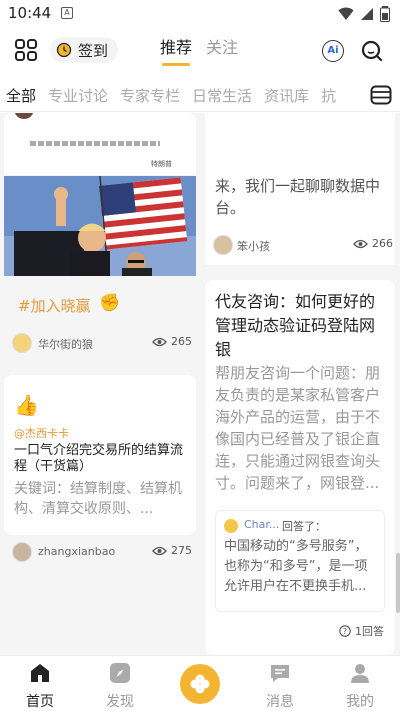 This screenshot has height=711, width=400. What do you see at coordinates (40, 673) in the screenshot?
I see `home-icon` at bounding box center [40, 673].